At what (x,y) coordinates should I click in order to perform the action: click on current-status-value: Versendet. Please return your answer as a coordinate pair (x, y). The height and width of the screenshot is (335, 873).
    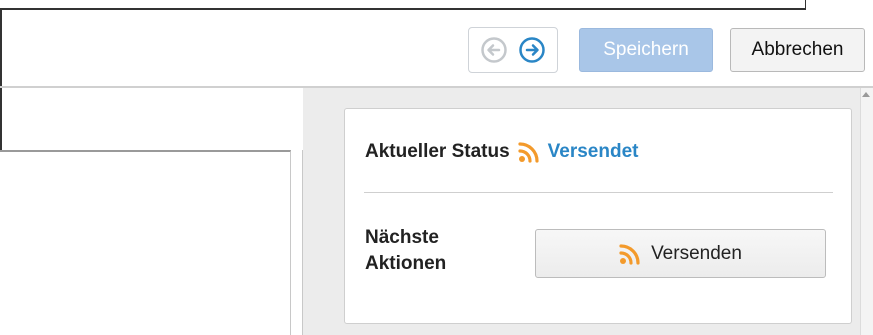
    Looking at the image, I should click on (593, 151).